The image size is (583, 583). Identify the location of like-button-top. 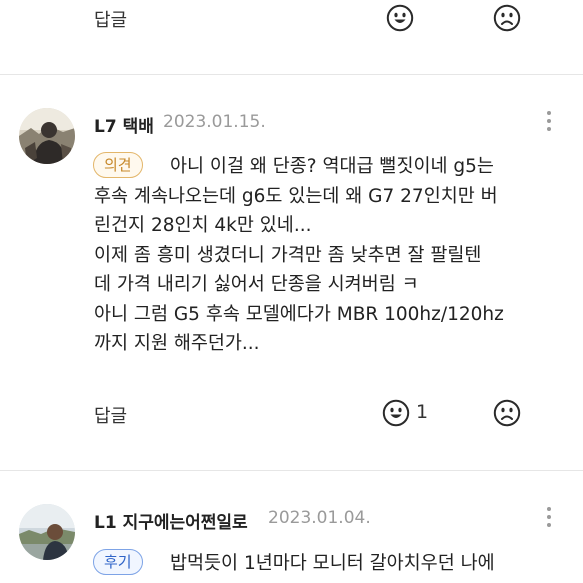
(400, 18).